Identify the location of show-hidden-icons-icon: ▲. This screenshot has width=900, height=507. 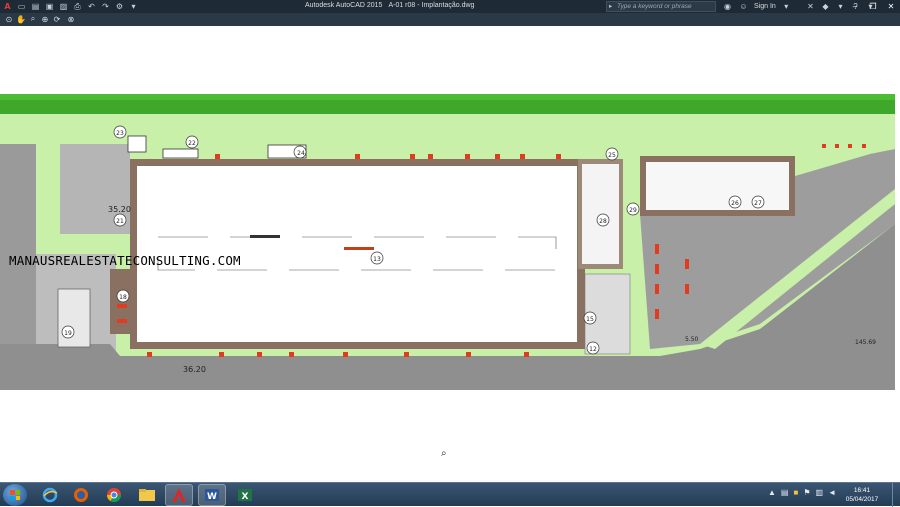
(772, 492).